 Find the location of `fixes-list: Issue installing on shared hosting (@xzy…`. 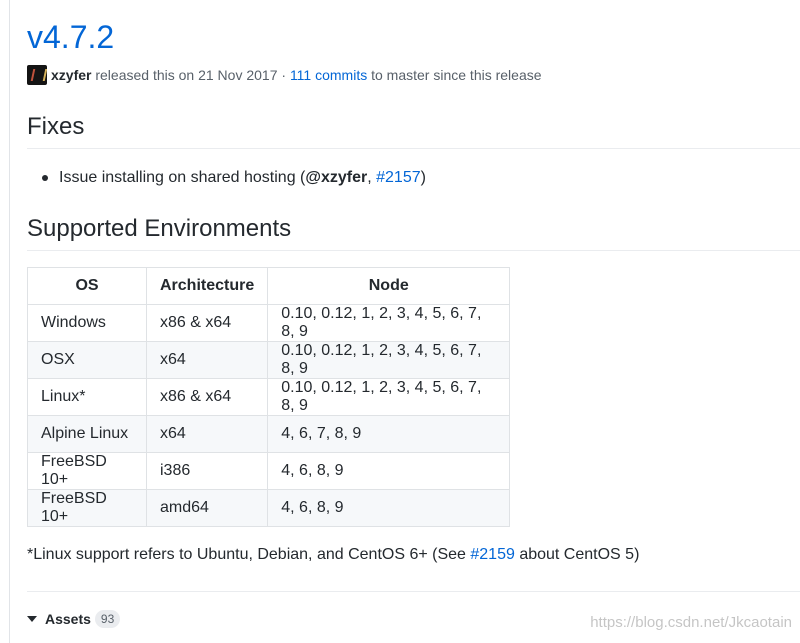

fixes-list: Issue installing on shared hosting (@xzy… is located at coordinates (232, 178).